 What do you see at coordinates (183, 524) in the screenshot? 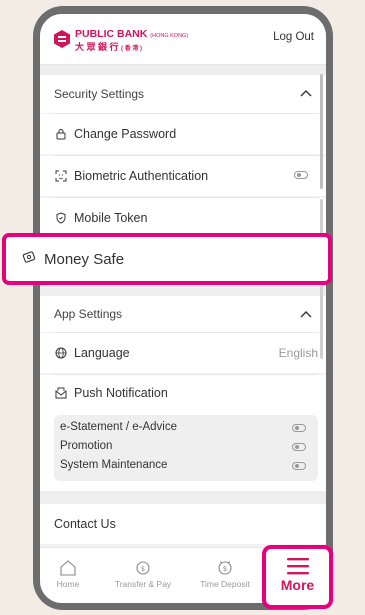
I see `contact-us-item: Contact Us` at bounding box center [183, 524].